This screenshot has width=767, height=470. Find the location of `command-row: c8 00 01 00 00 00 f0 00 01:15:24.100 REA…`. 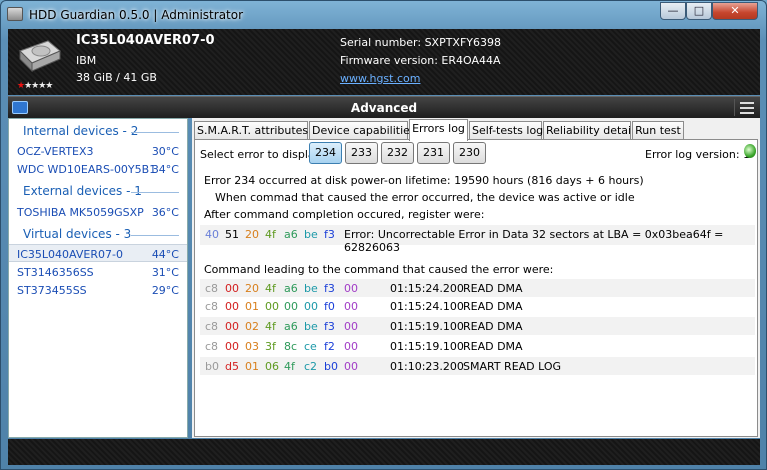

command-row: c8 00 01 00 00 00 f0 00 01:15:24.100 REA… is located at coordinates (477, 306).